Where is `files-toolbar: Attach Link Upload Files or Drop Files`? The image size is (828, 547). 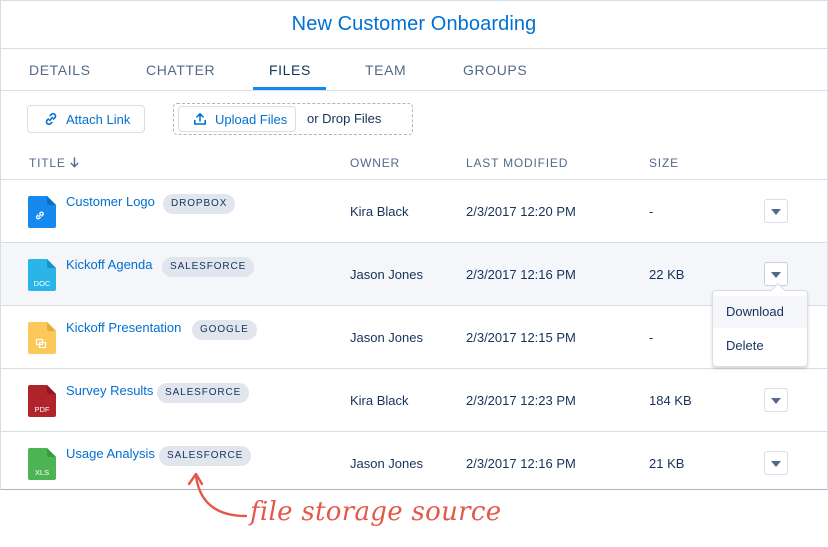 files-toolbar: Attach Link Upload Files or Drop Files is located at coordinates (414, 118).